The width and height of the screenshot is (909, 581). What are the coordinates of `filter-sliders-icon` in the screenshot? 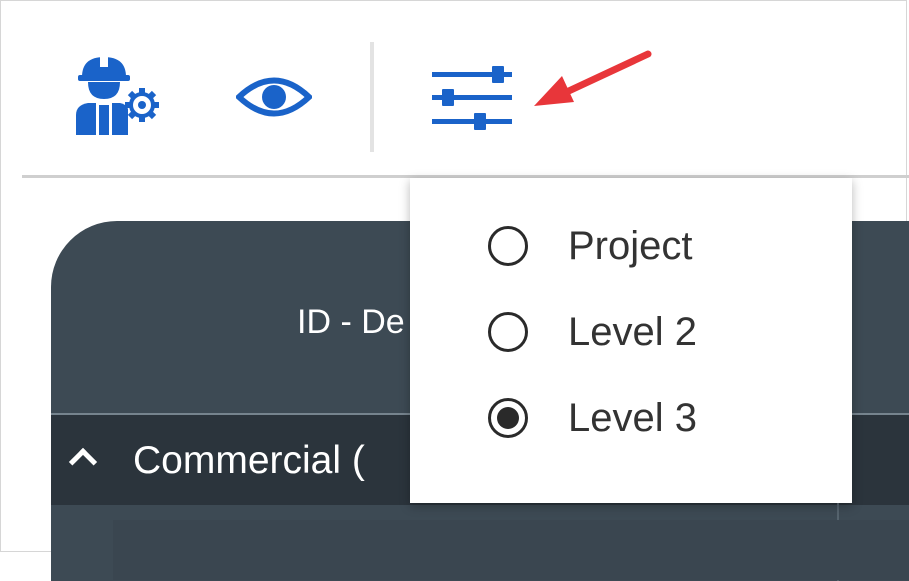 It's located at (472, 98).